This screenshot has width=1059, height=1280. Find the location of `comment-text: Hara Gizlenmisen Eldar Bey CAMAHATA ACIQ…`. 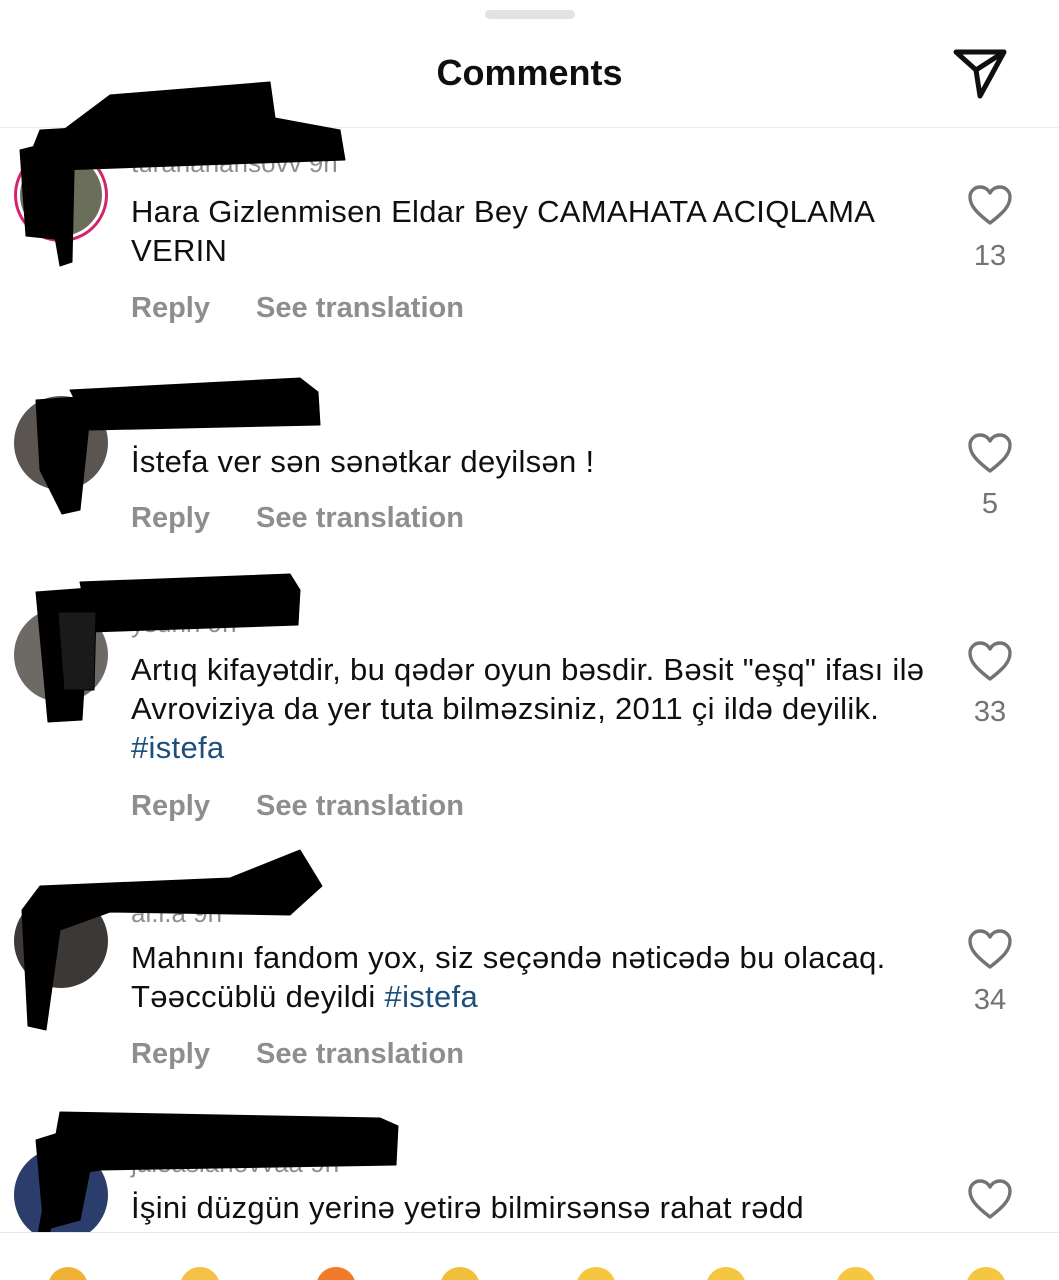

comment-text: Hara Gizlenmisen Eldar Bey CAMAHATA ACIQ… is located at coordinates (531, 231).